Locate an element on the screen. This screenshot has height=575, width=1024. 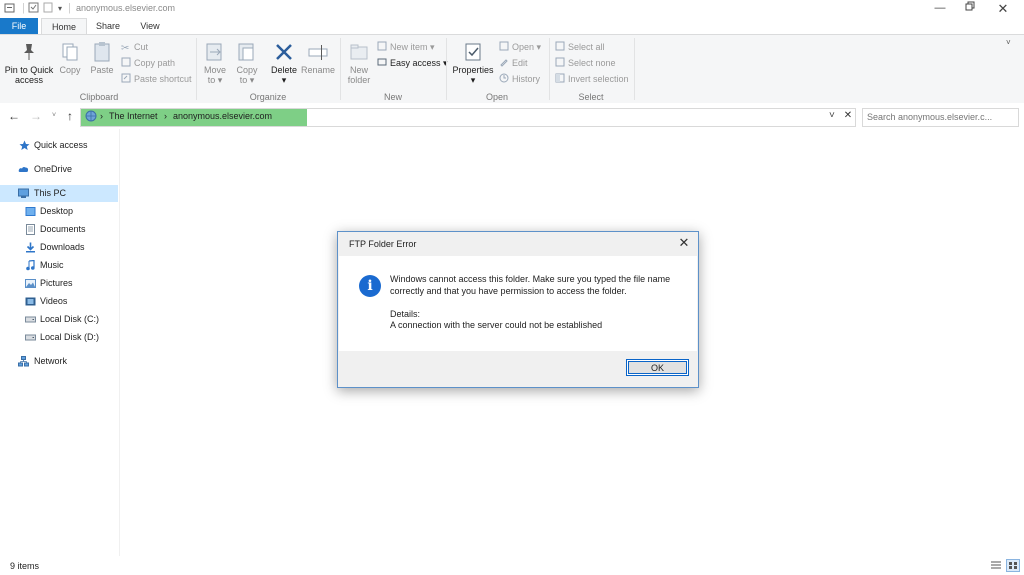
properties-label: Properties is located at coordinates (473, 70).